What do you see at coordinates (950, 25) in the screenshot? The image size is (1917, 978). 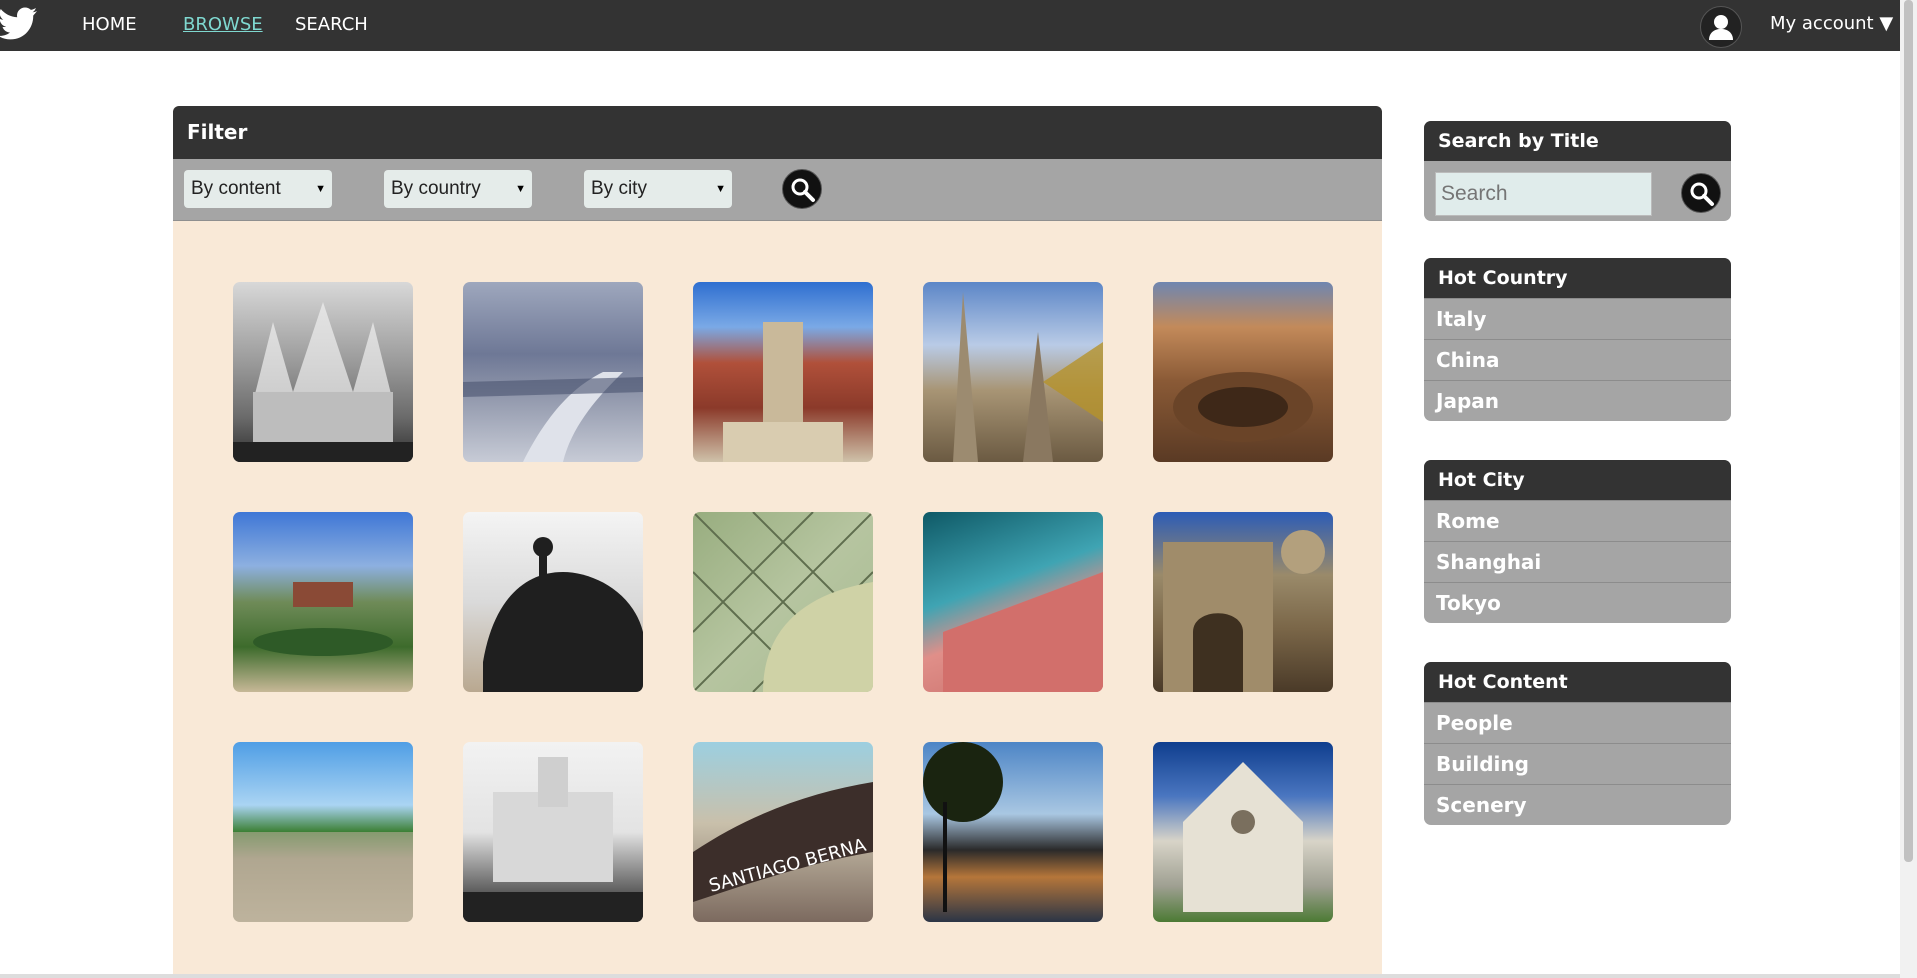 I see `top-navbar: HOME BROWSE SEARCH My account ▼` at bounding box center [950, 25].